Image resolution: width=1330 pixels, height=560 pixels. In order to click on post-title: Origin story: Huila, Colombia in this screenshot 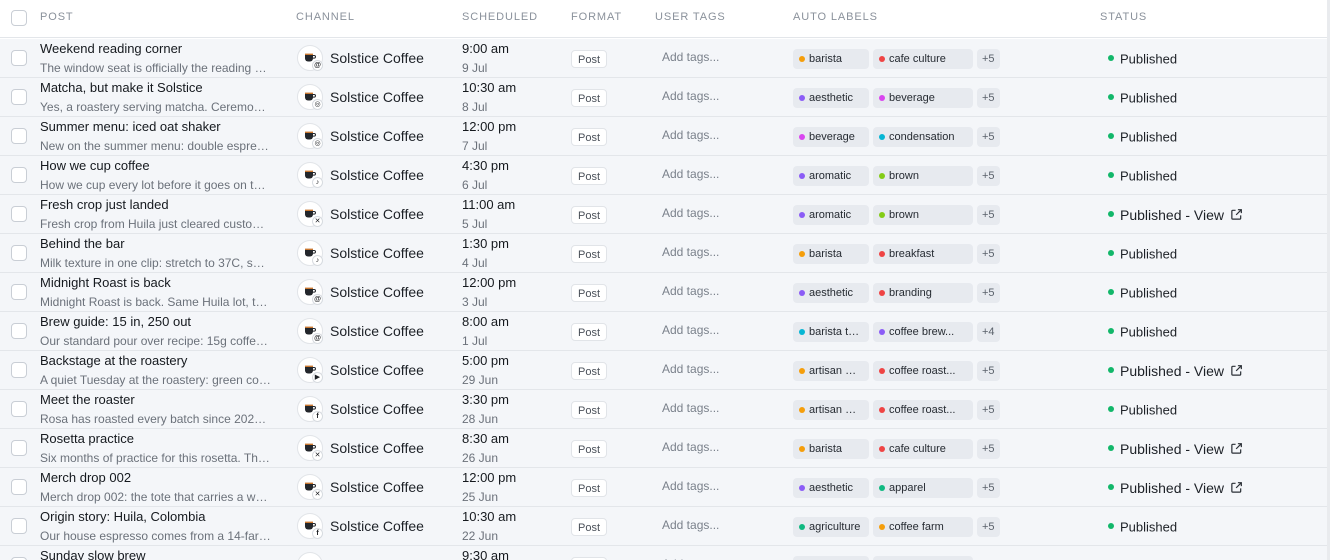, I will do `click(122, 516)`.